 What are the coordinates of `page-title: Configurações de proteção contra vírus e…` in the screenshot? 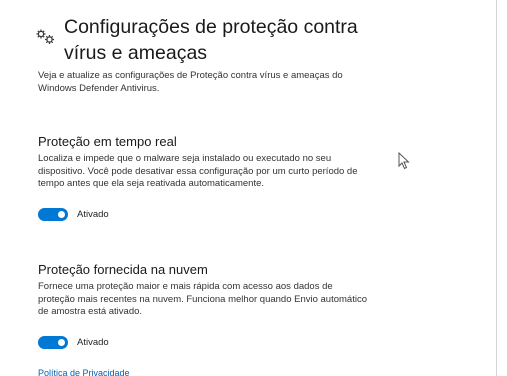 It's located at (211, 40).